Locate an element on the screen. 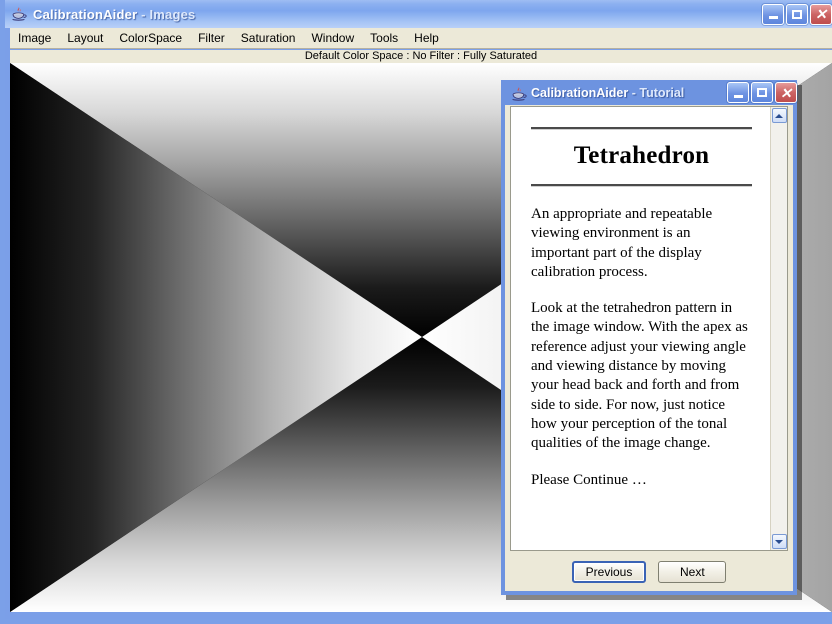  menu-item-tools: Tools is located at coordinates (384, 38).